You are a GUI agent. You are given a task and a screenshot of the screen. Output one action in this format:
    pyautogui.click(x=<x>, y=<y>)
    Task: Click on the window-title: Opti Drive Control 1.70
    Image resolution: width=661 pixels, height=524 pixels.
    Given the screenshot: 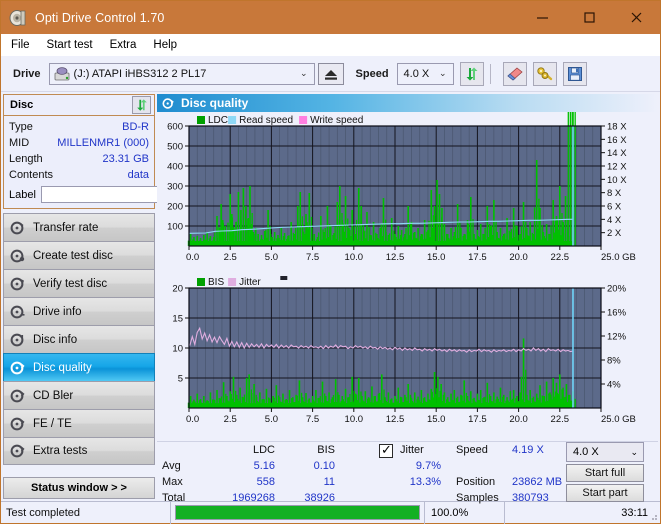 What is the action you would take?
    pyautogui.click(x=100, y=17)
    